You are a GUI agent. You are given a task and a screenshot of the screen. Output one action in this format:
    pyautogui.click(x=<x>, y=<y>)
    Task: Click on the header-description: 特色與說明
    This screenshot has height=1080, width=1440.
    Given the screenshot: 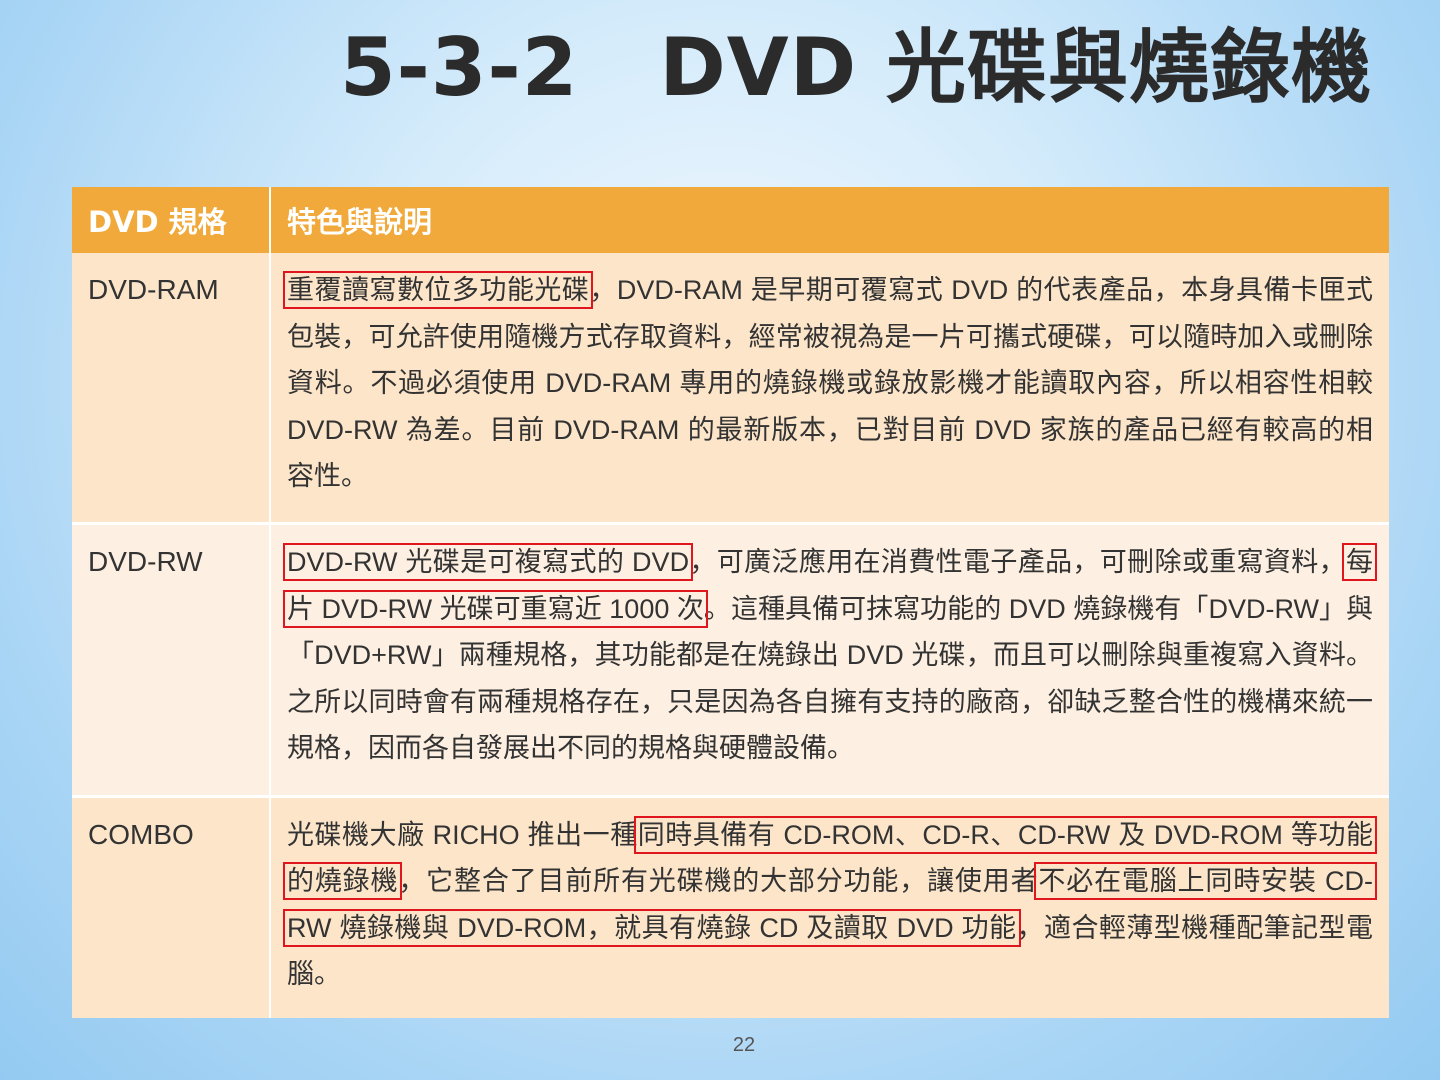 What is the action you would take?
    pyautogui.click(x=829, y=220)
    